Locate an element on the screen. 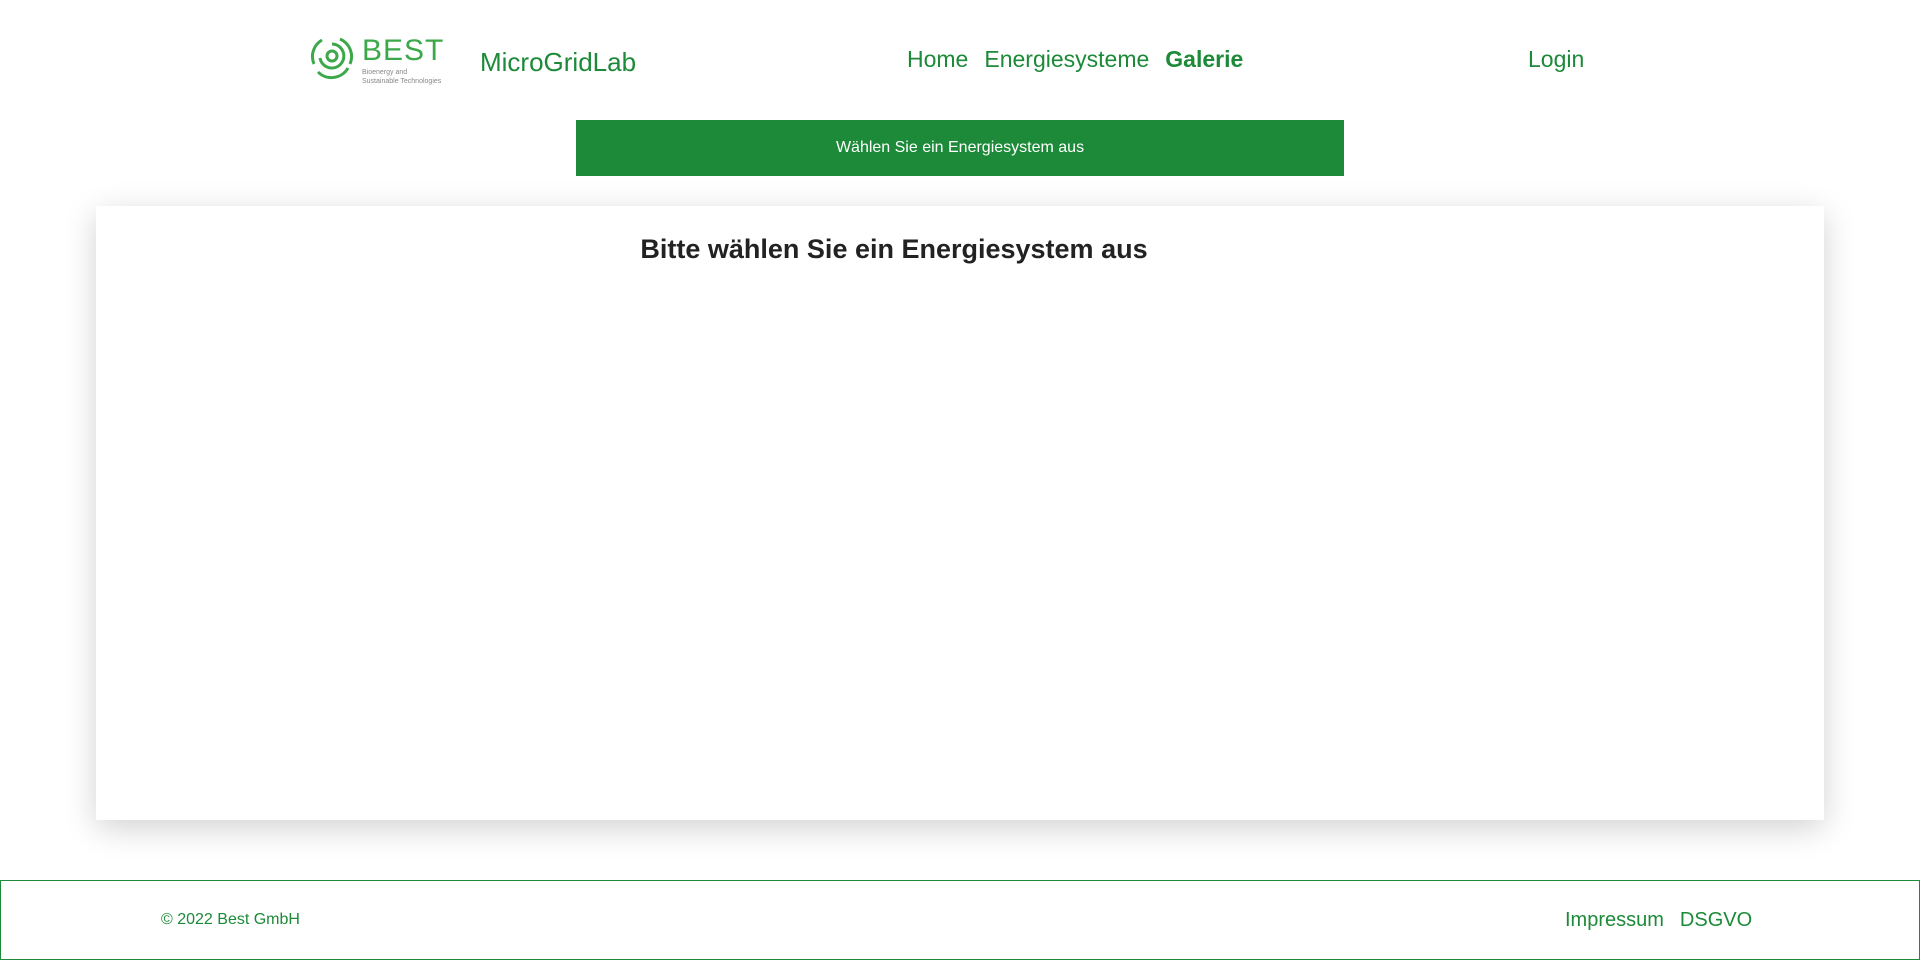 The height and width of the screenshot is (960, 1920). main-nav: Home Energiesysteme Galerie is located at coordinates (1075, 59).